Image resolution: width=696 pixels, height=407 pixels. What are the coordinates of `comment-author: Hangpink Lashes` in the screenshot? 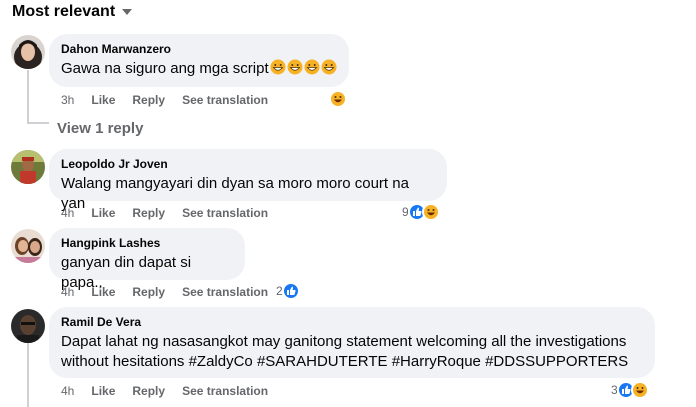 It's located at (147, 243).